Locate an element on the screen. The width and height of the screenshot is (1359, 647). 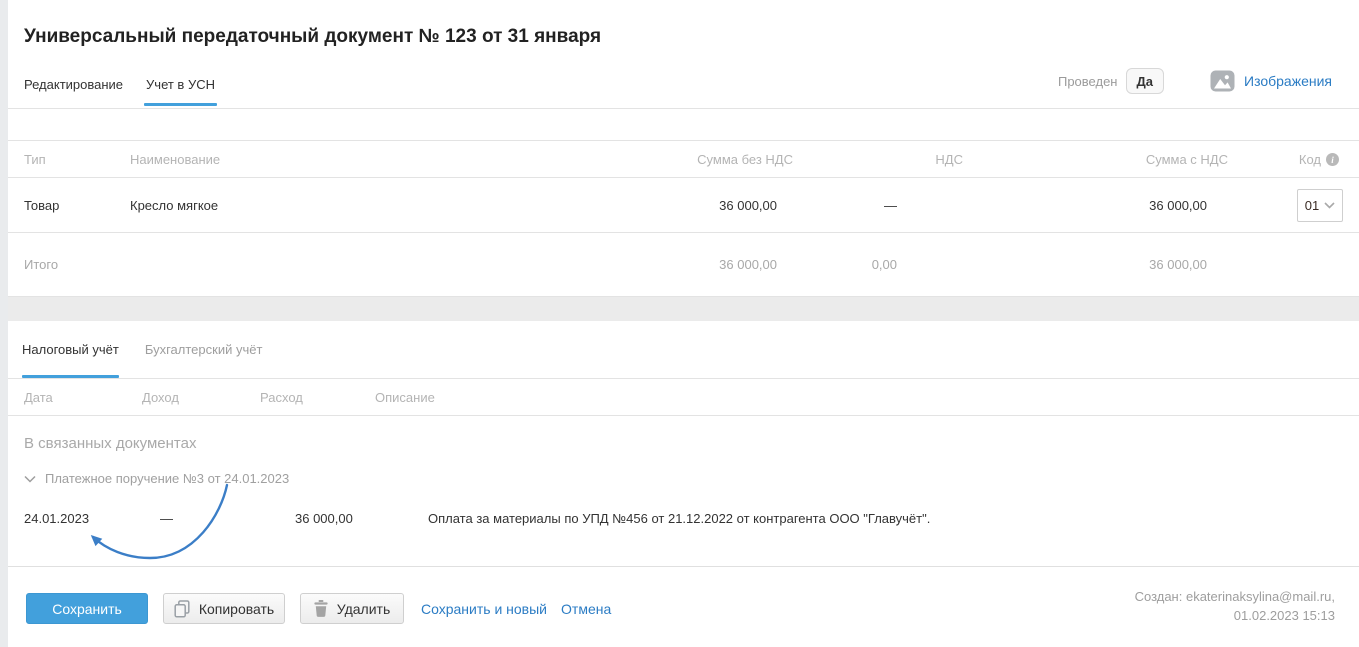
posted-toggle: Да is located at coordinates (1144, 81).